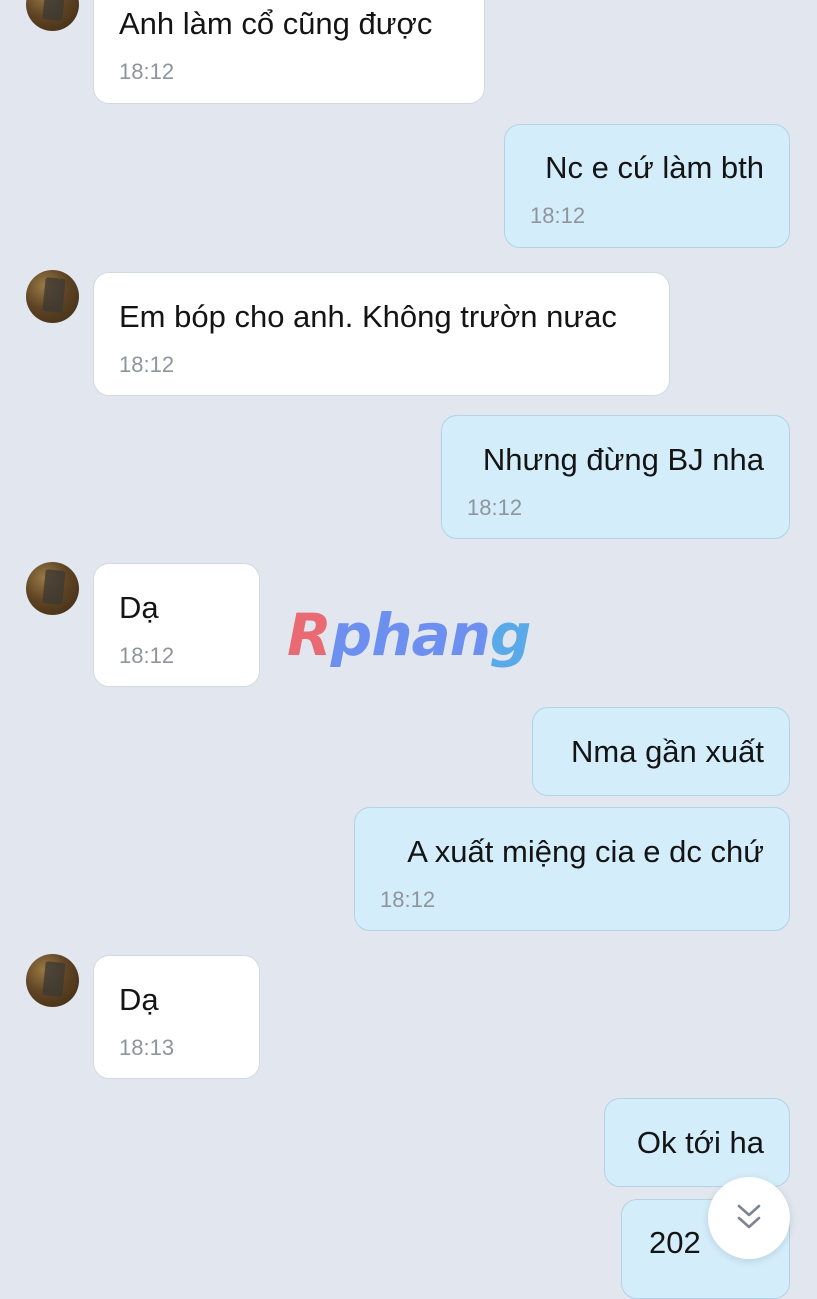 This screenshot has height=1299, width=817. What do you see at coordinates (147, 1047) in the screenshot?
I see `message-time: 18:13` at bounding box center [147, 1047].